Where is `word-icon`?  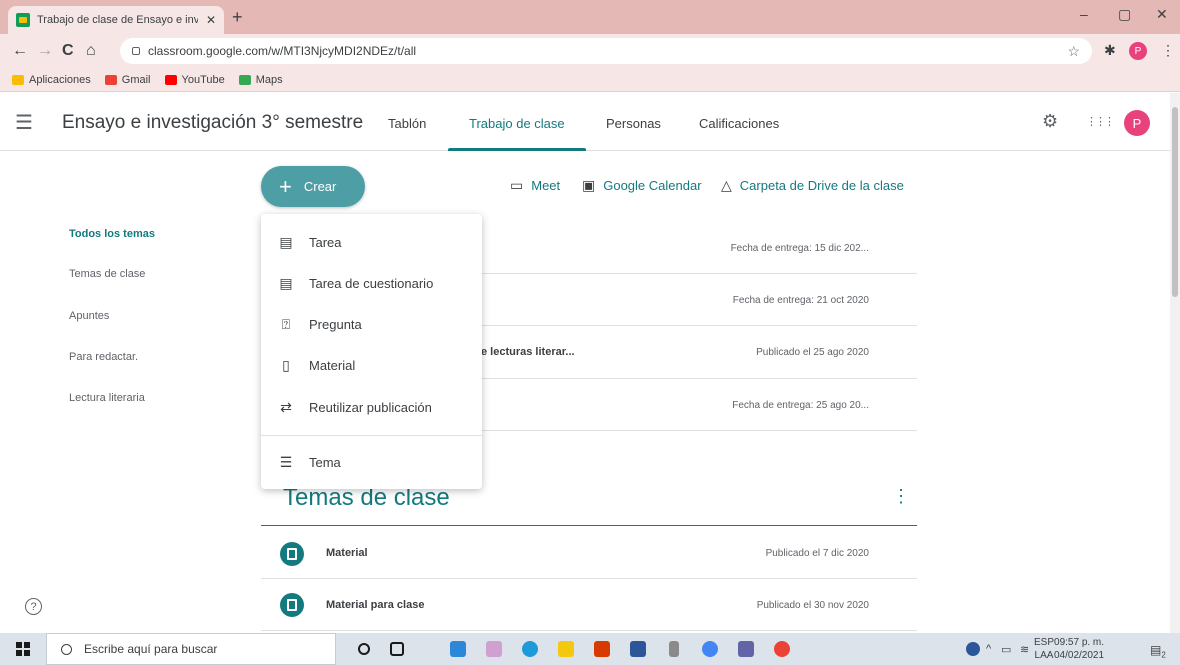 word-icon is located at coordinates (638, 649).